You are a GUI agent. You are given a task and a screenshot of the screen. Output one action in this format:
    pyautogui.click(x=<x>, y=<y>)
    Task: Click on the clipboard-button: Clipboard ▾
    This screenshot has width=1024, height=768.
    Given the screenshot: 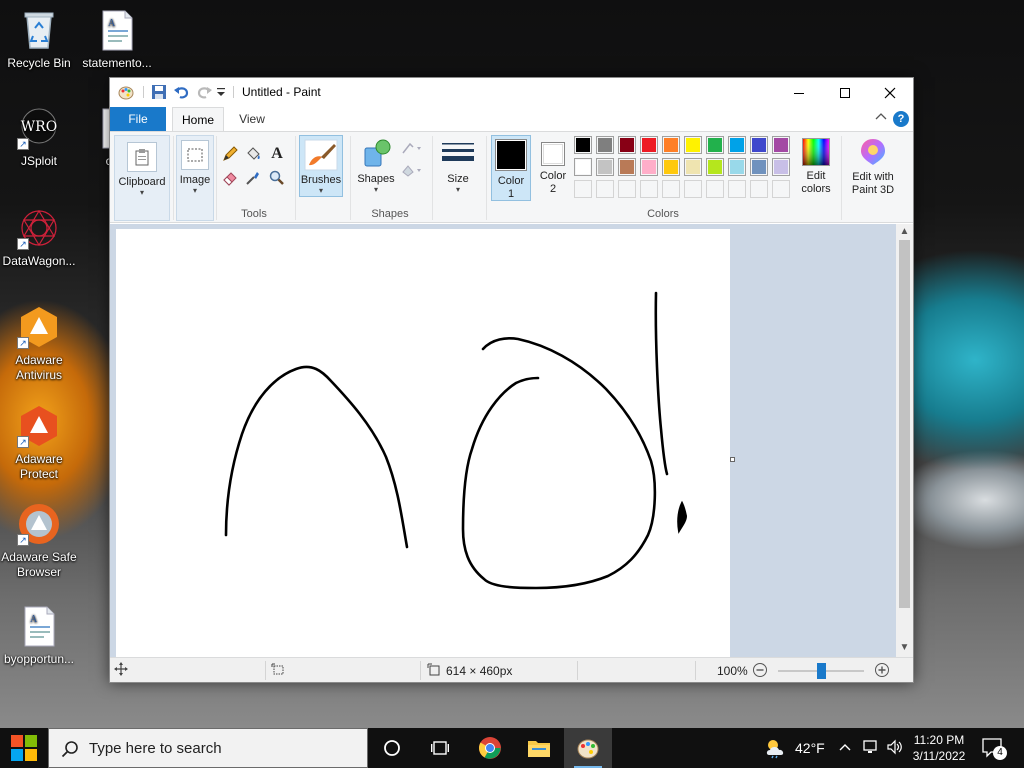 What is the action you would take?
    pyautogui.click(x=142, y=178)
    